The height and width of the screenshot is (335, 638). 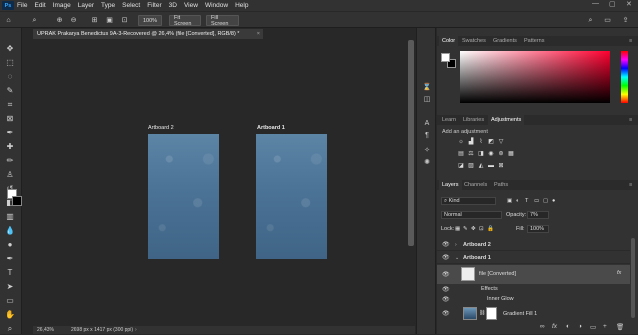 What do you see at coordinates (624, 77) in the screenshot?
I see `hue-slider` at bounding box center [624, 77].